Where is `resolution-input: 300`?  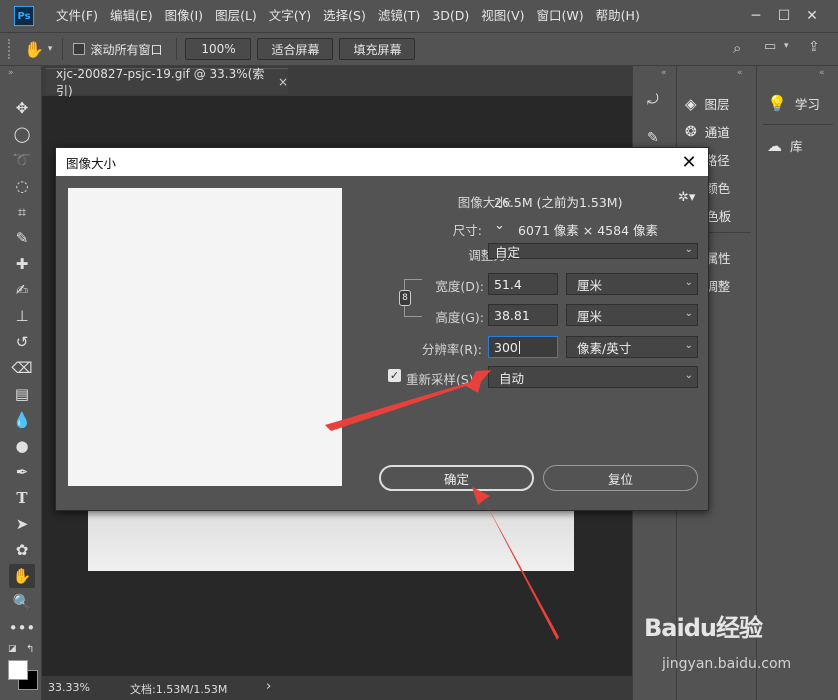
resolution-input: 300 is located at coordinates (523, 347).